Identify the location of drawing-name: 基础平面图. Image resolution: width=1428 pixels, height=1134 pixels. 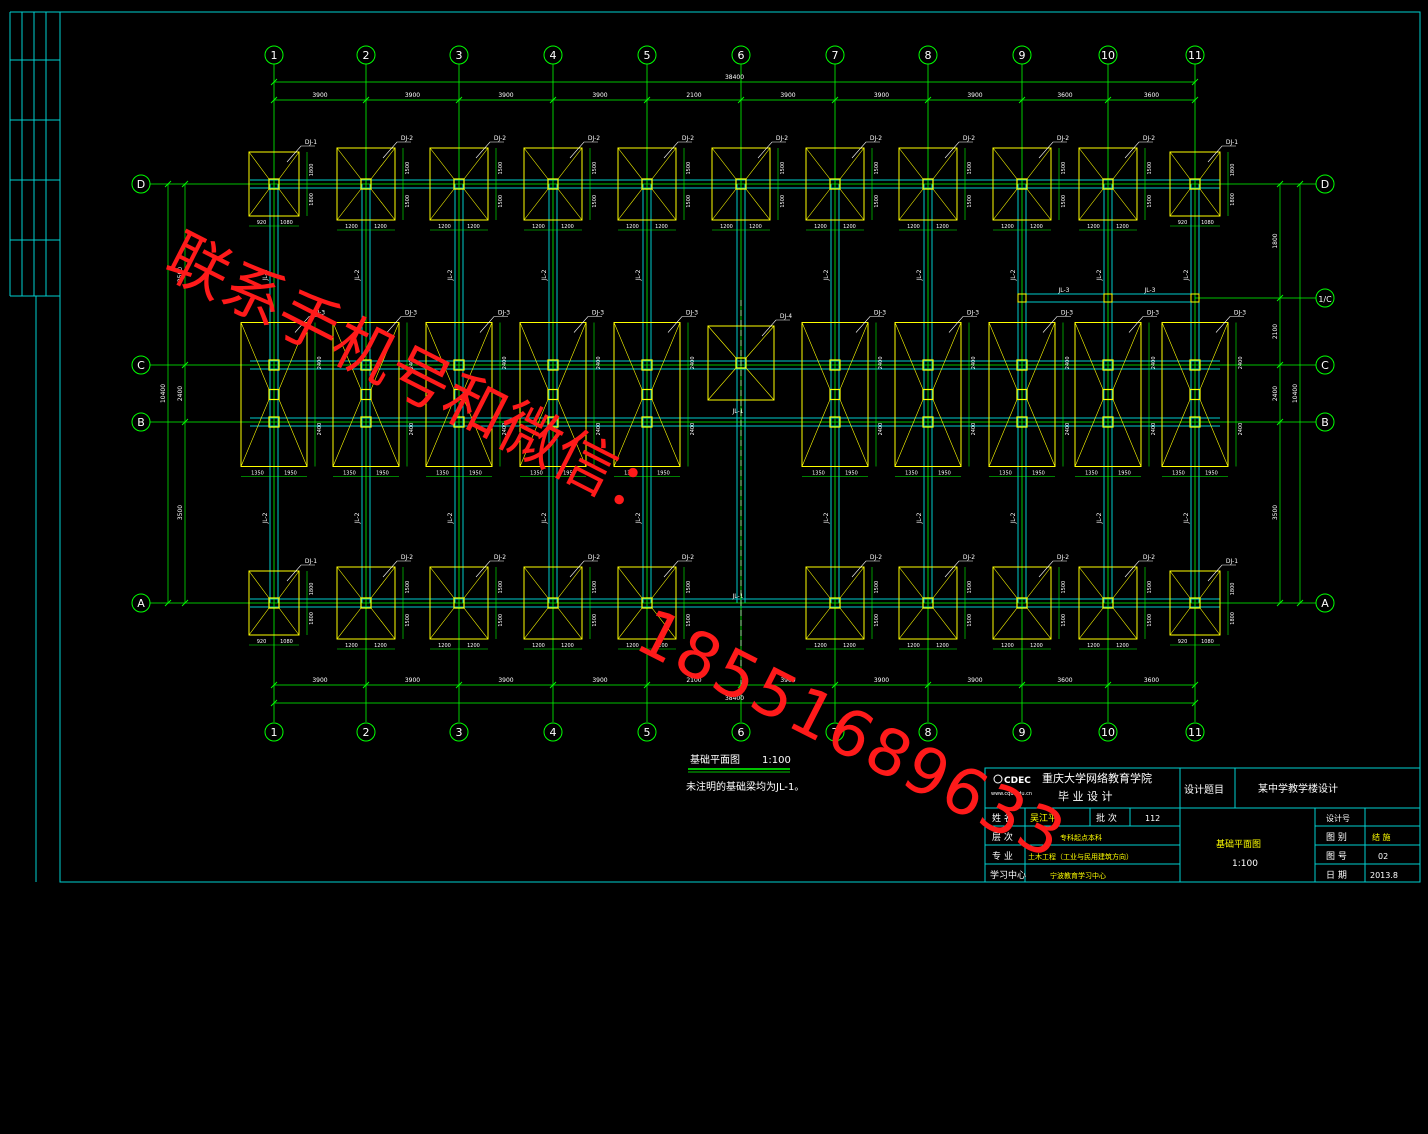
(1238, 844).